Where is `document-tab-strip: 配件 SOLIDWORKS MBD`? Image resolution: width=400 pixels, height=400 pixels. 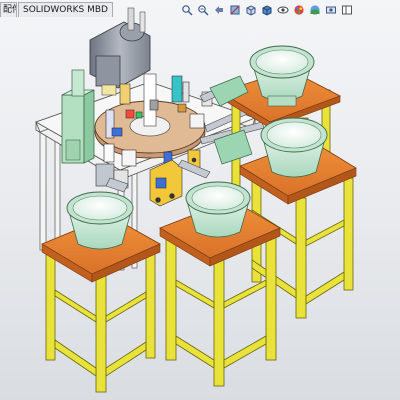 document-tab-strip: 配件 SOLIDWORKS MBD is located at coordinates (57, 8).